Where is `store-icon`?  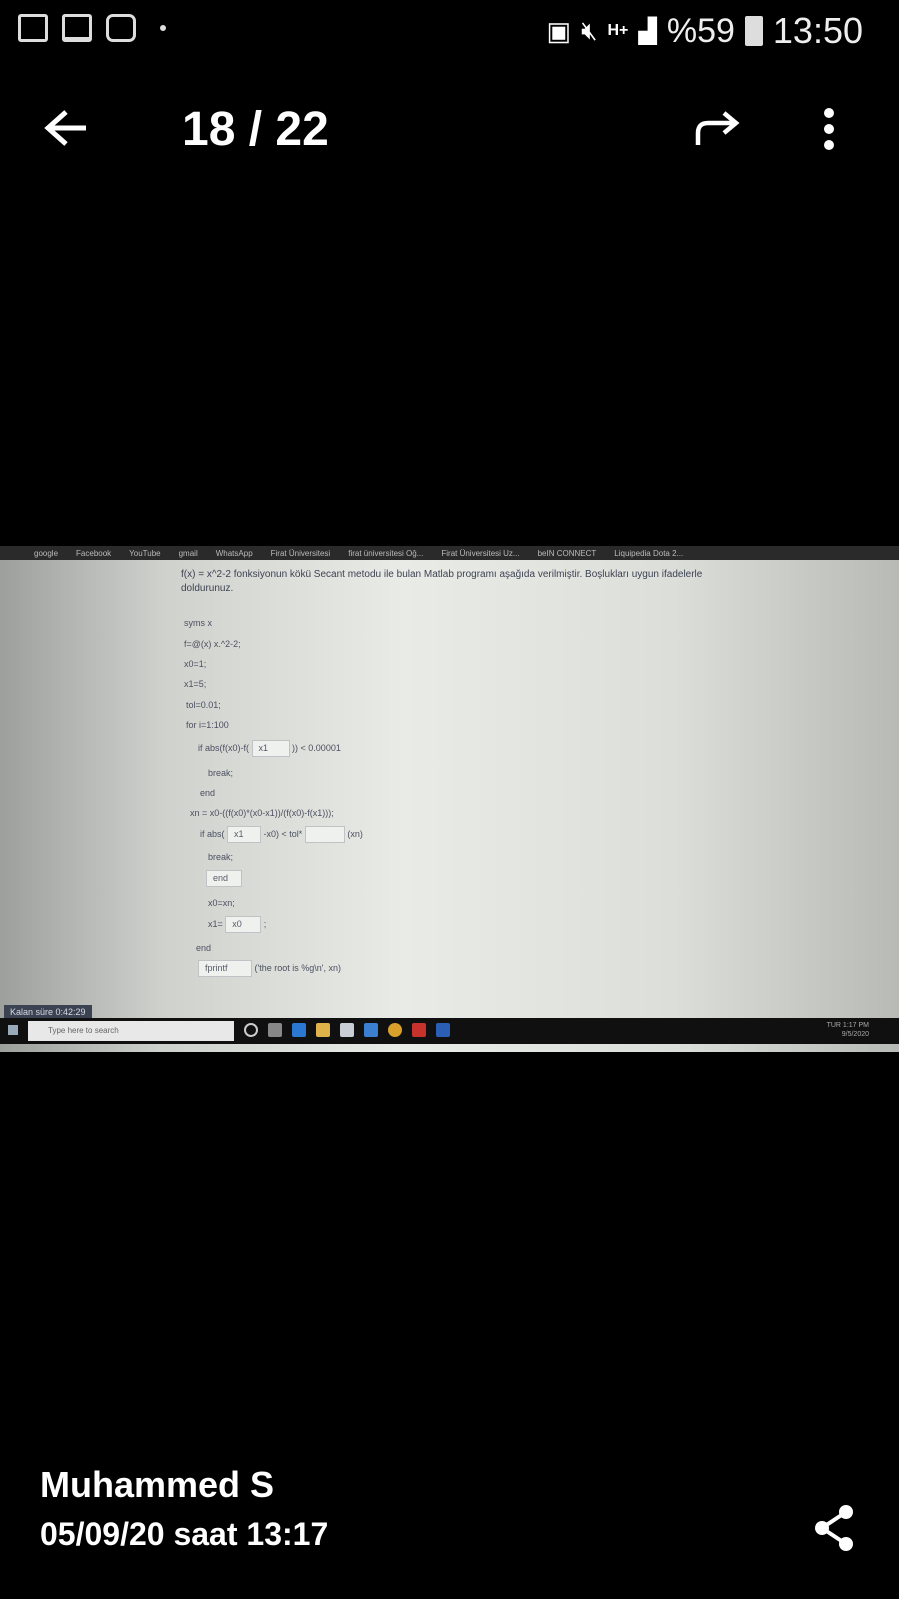 store-icon is located at coordinates (347, 1030).